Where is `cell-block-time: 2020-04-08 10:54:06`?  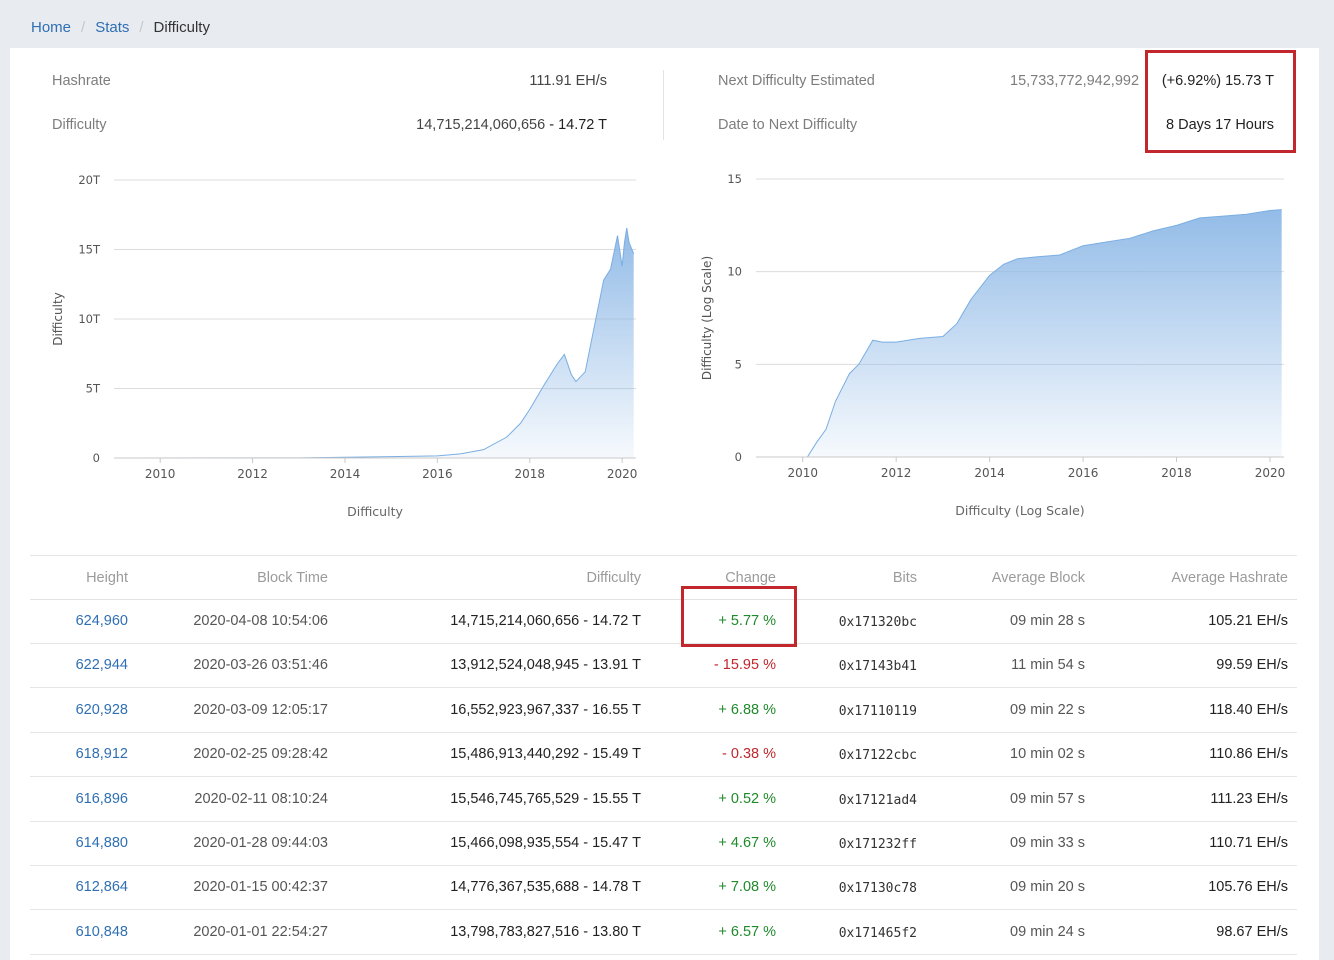
cell-block-time: 2020-04-08 10:54:06 is located at coordinates (260, 621).